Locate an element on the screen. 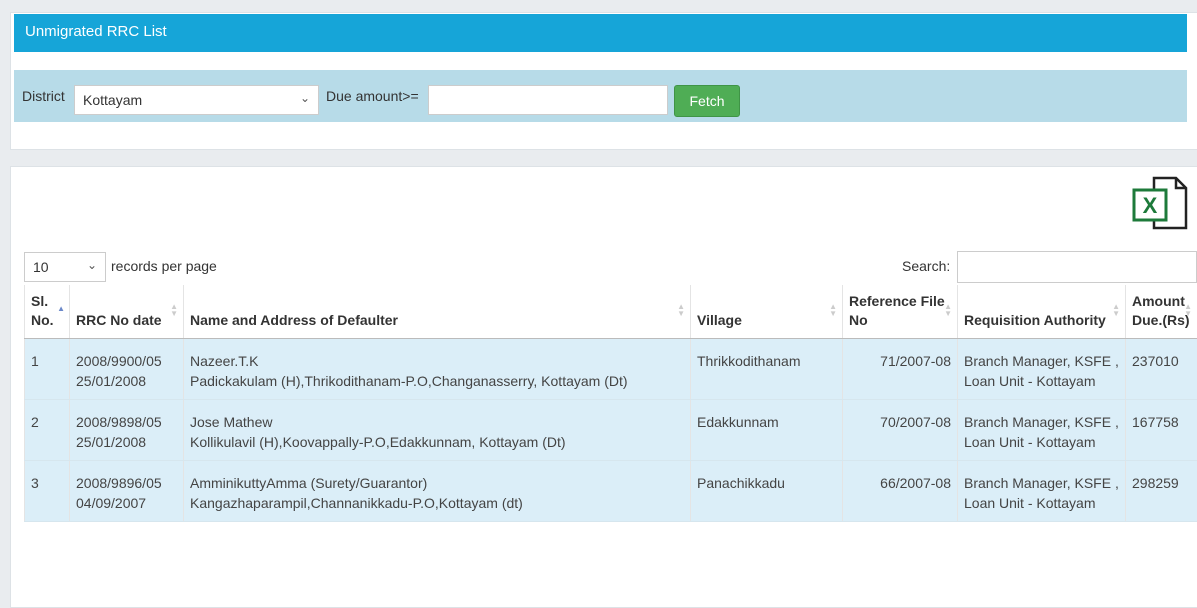 The image size is (1197, 608). due-amount-label: Due amount>= is located at coordinates (372, 96).